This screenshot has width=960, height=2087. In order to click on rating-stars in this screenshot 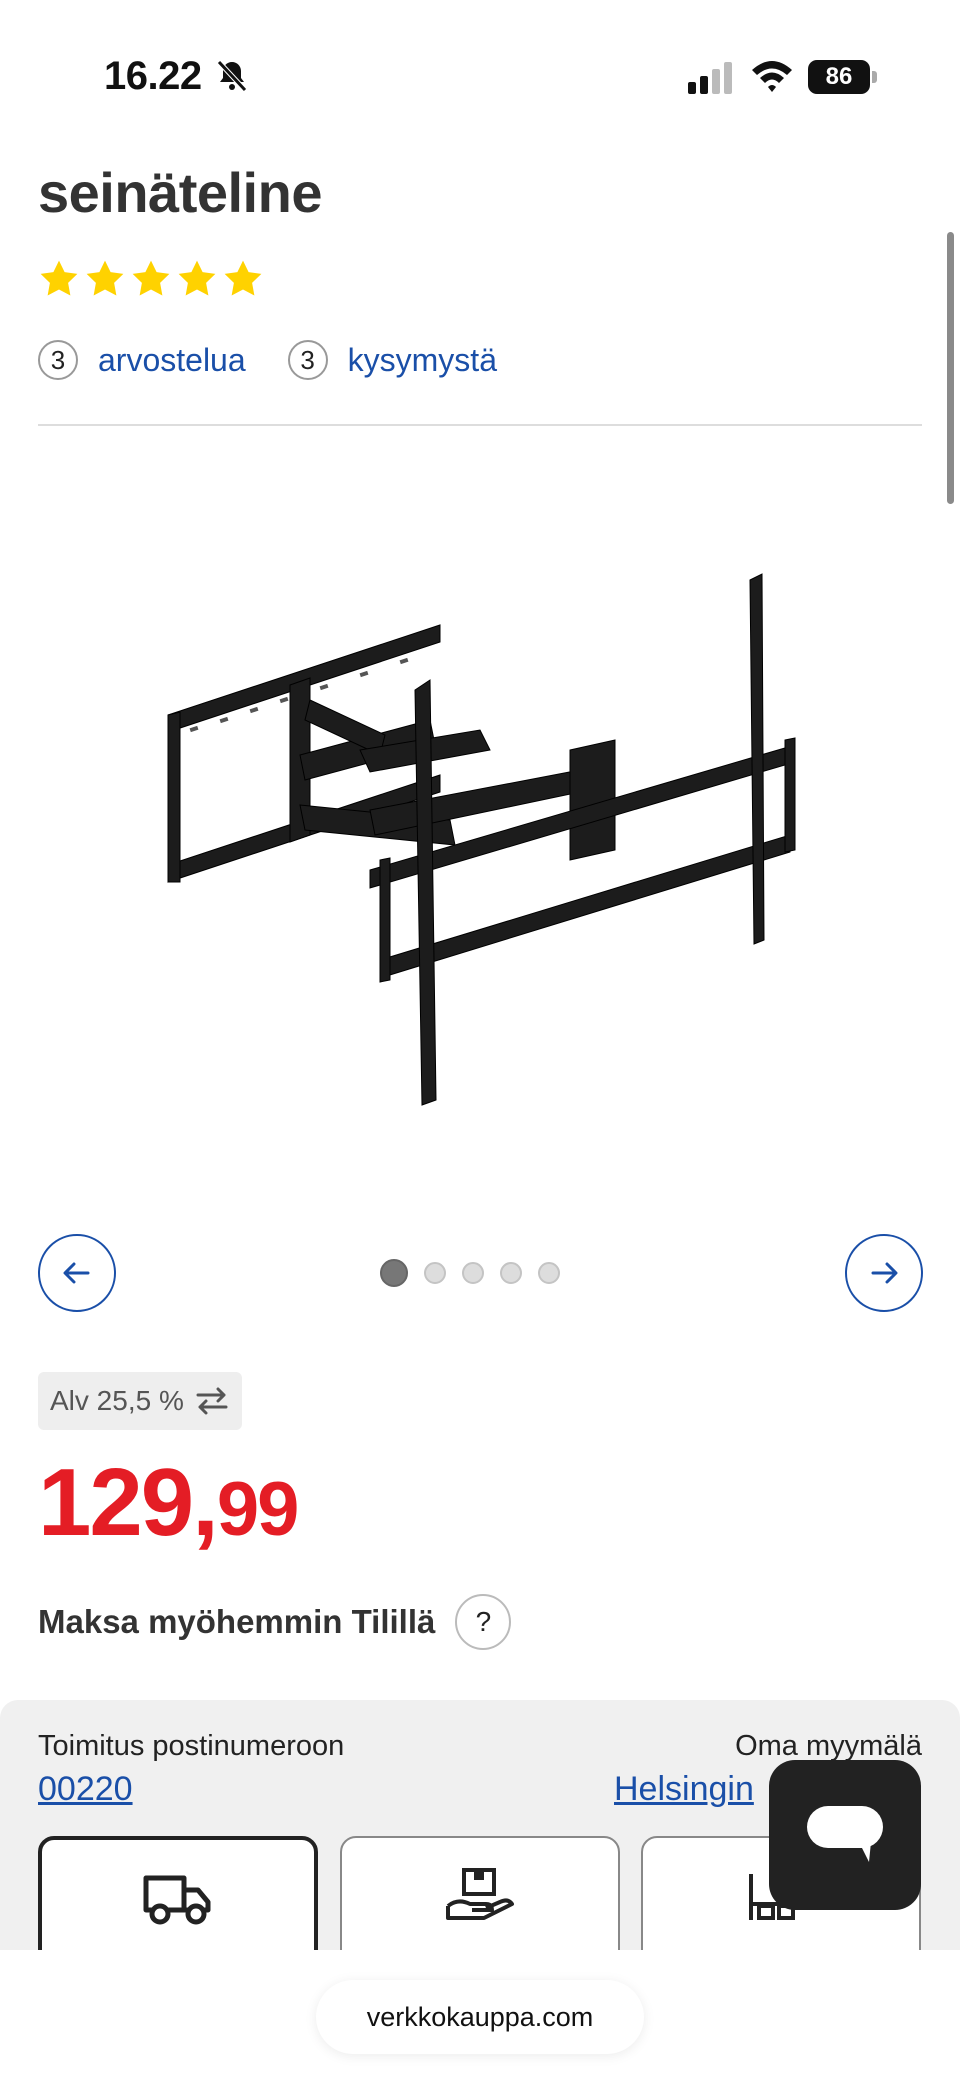, I will do `click(151, 279)`.